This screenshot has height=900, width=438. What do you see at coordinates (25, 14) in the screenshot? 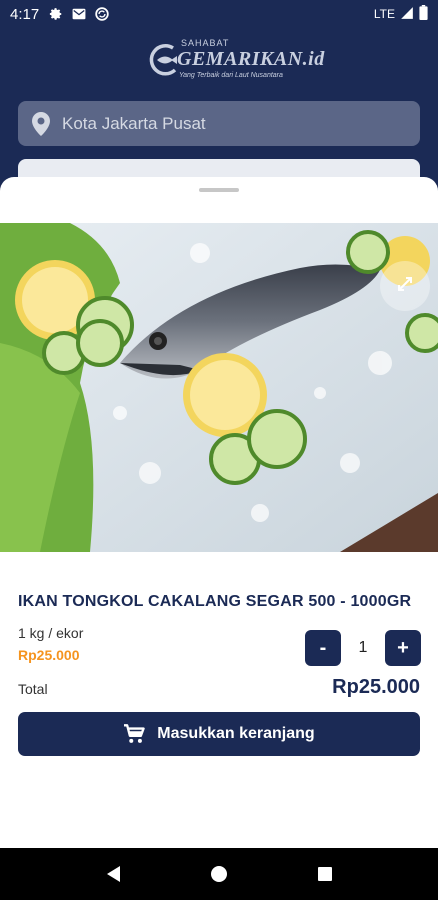
I see `status-time: 4:17` at bounding box center [25, 14].